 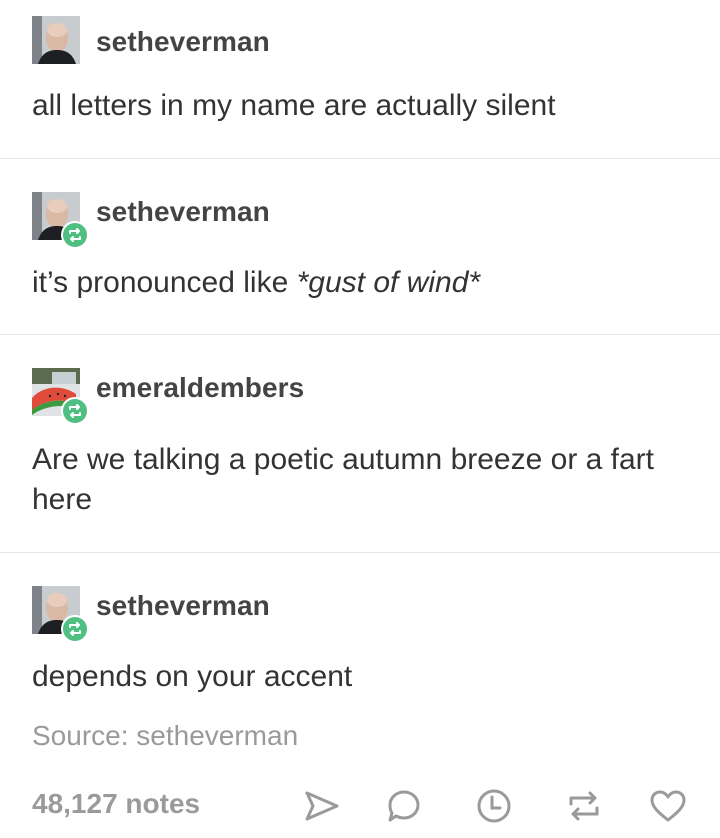 What do you see at coordinates (116, 804) in the screenshot?
I see `notes-count: 48,127 notes` at bounding box center [116, 804].